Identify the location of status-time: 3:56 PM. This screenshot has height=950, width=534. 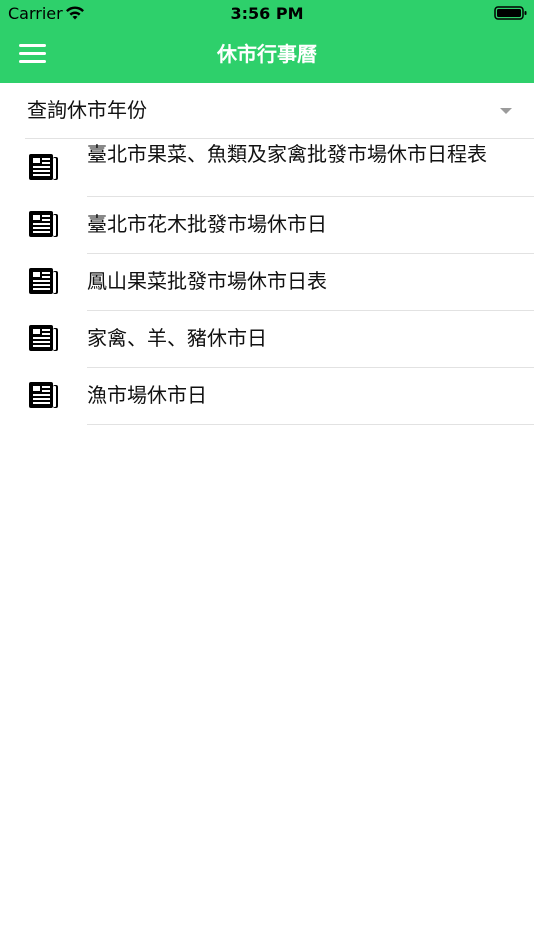
(267, 13).